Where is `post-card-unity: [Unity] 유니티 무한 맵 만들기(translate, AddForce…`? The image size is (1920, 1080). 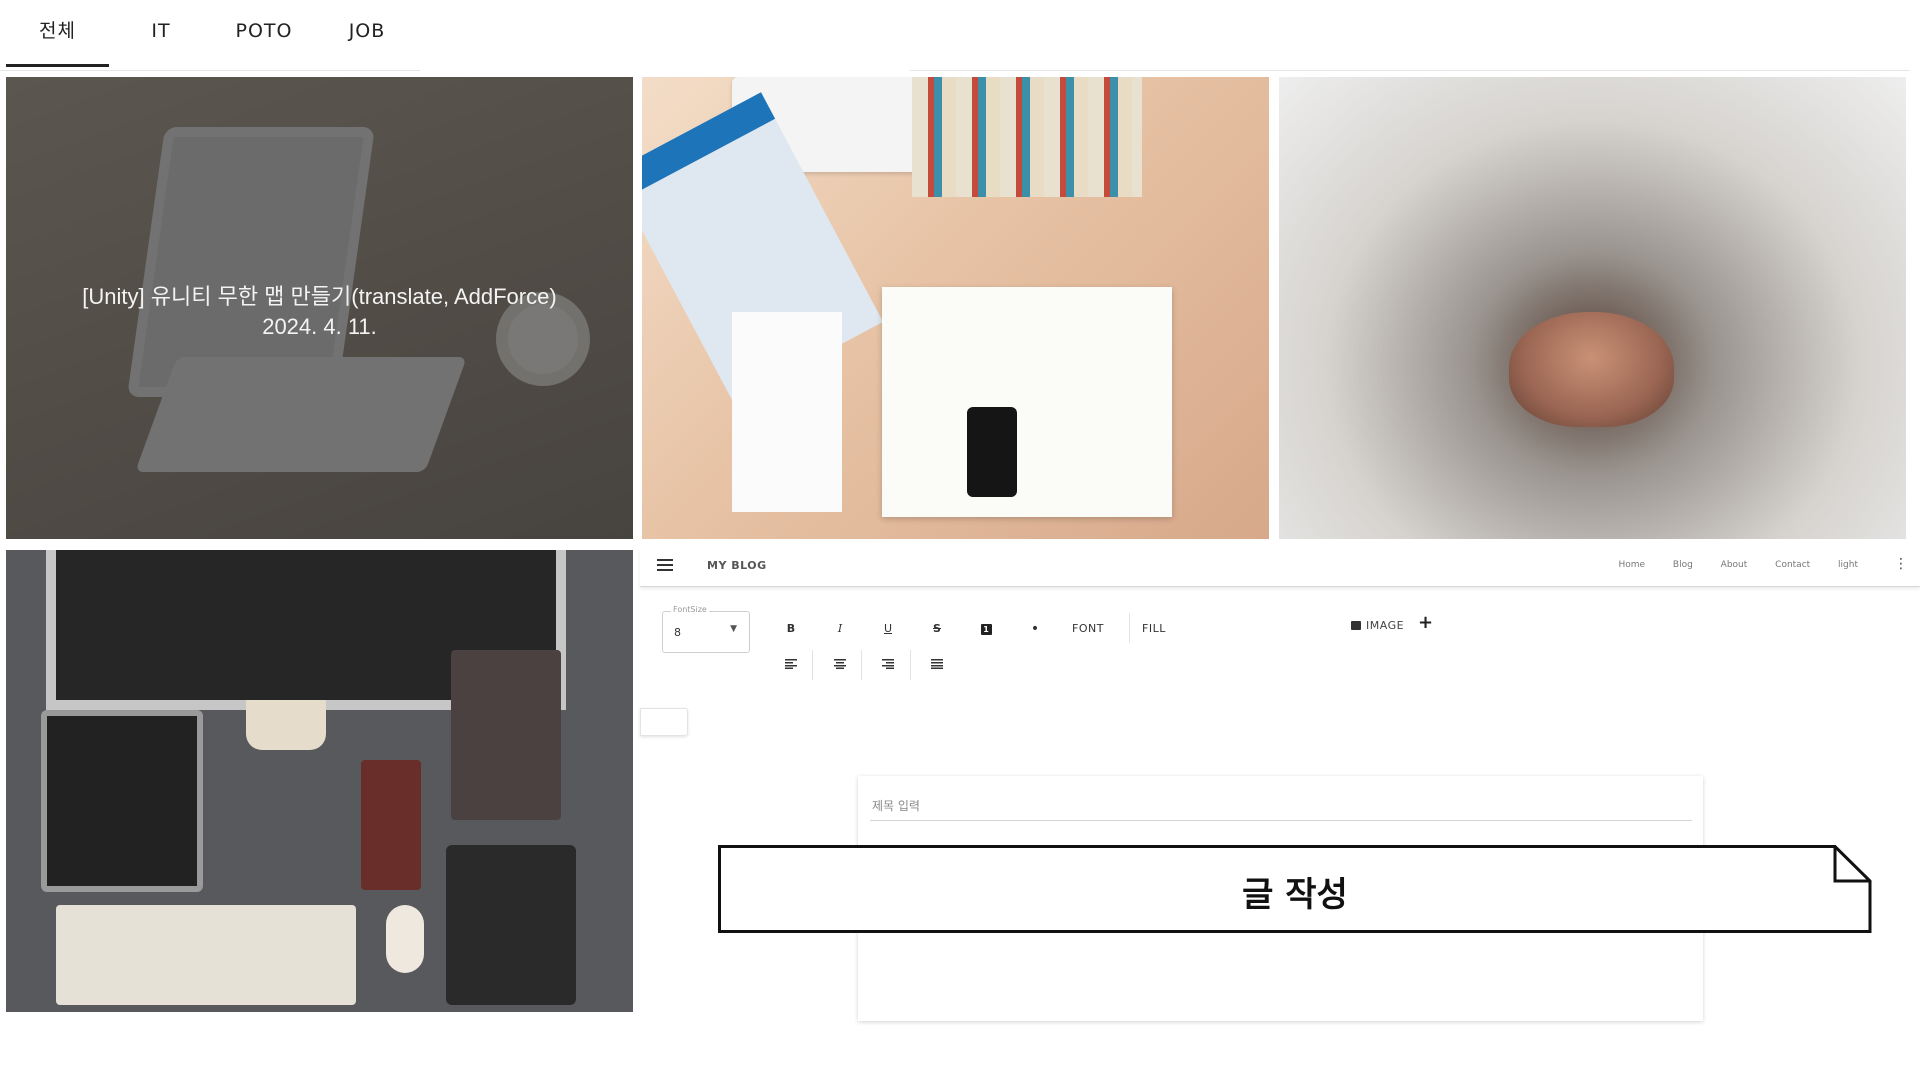
post-card-unity: [Unity] 유니티 무한 맵 만들기(translate, AddForce… is located at coordinates (319, 308).